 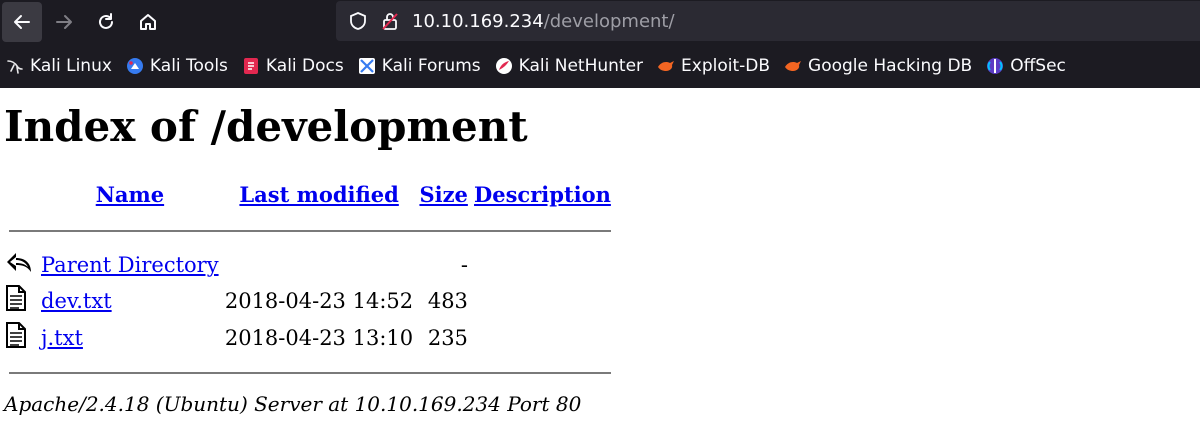 I want to click on forward-button, so click(x=64, y=22).